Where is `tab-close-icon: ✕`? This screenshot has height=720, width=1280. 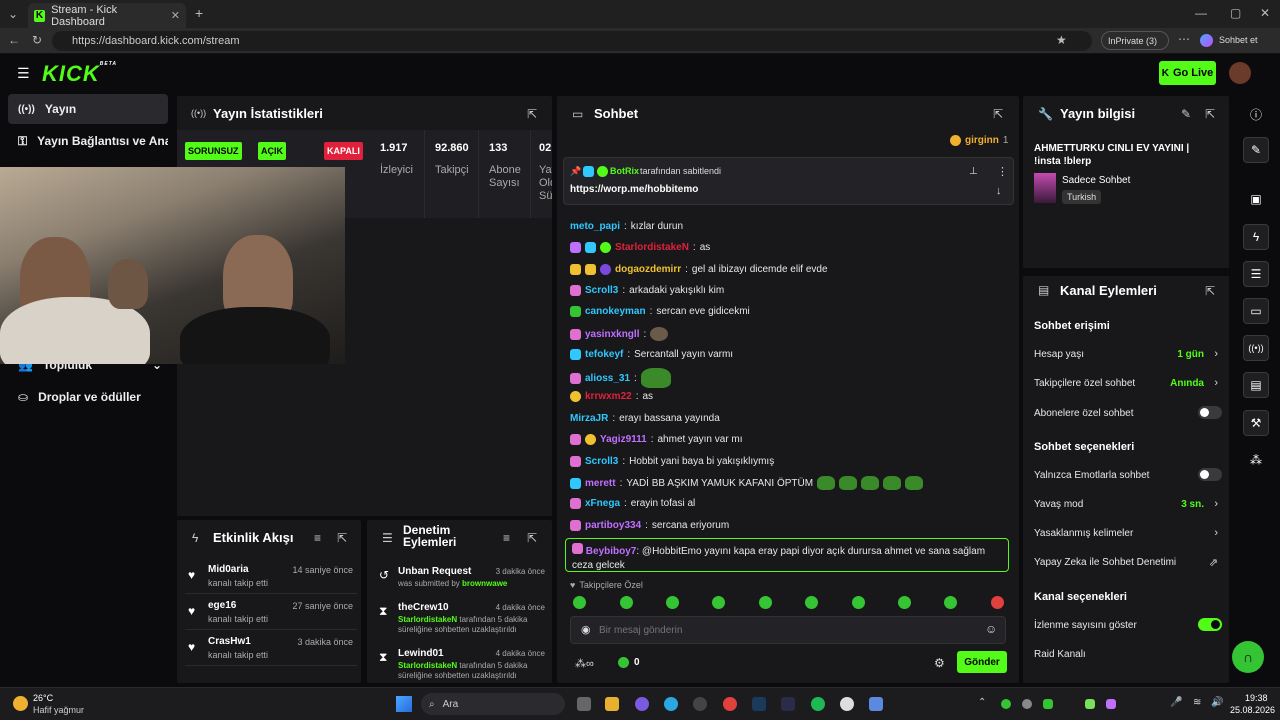
tab-close-icon: ✕ is located at coordinates (175, 15).